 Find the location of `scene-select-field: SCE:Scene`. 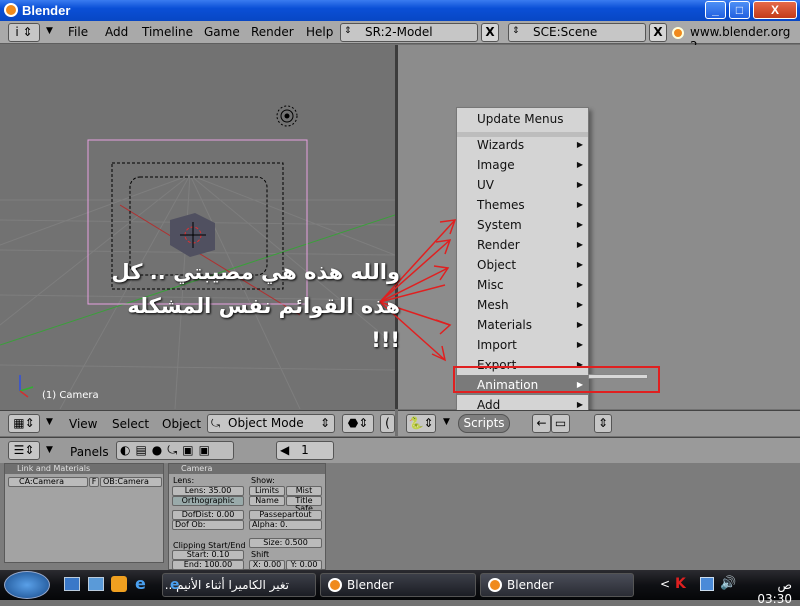

scene-select-field: SCE:Scene is located at coordinates (577, 32).